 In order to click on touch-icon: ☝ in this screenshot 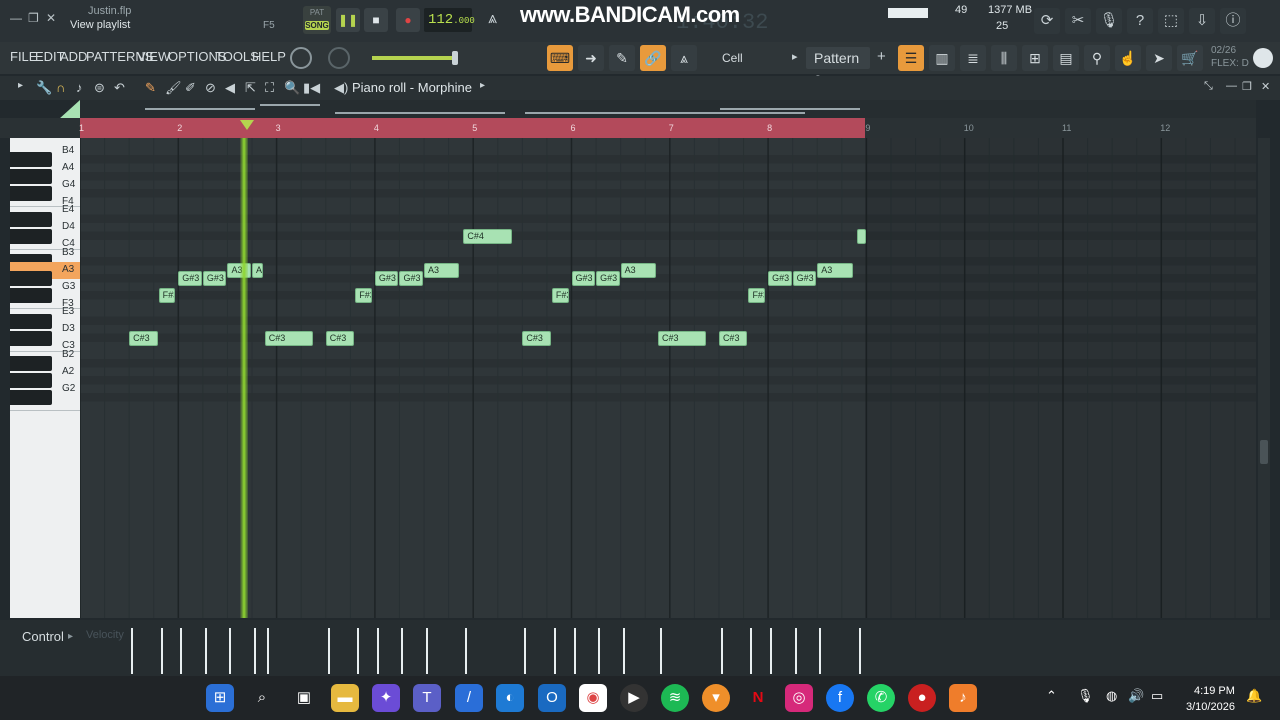, I will do `click(1128, 58)`.